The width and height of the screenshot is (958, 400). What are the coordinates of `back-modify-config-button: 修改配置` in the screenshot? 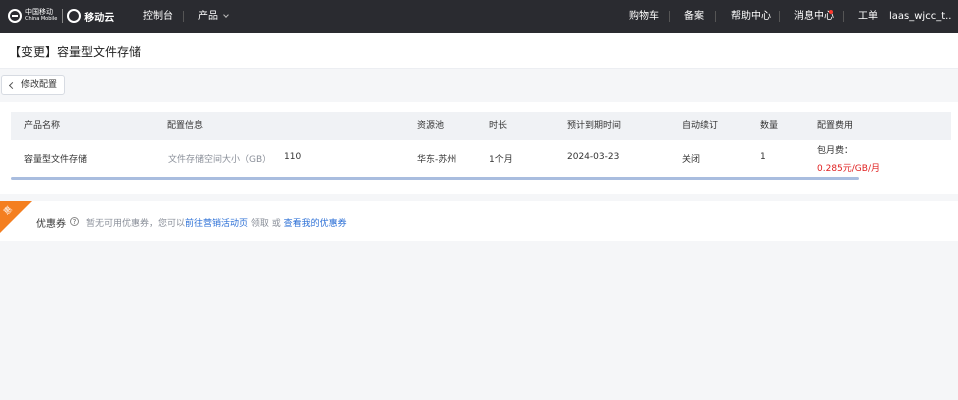 It's located at (33, 85).